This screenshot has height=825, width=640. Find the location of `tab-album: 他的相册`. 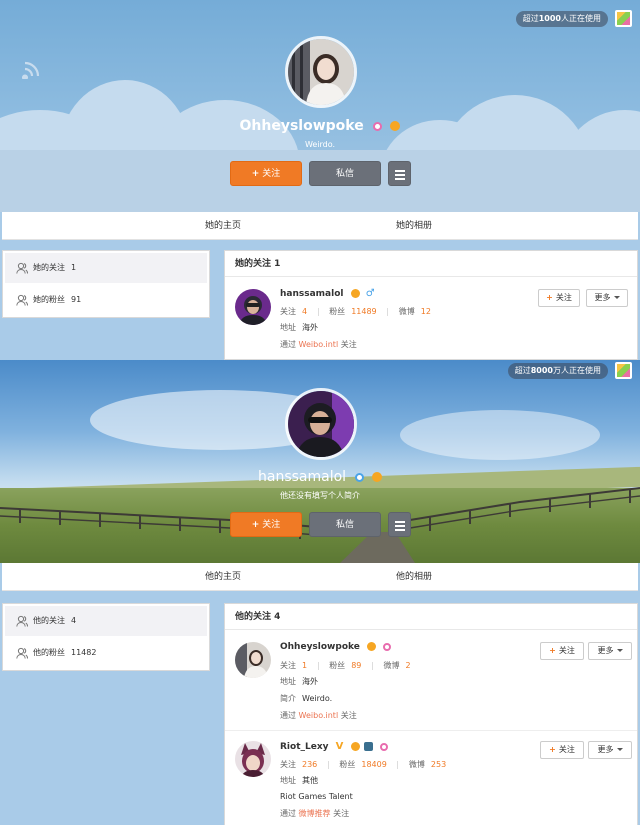

tab-album: 他的相册 is located at coordinates (414, 577).